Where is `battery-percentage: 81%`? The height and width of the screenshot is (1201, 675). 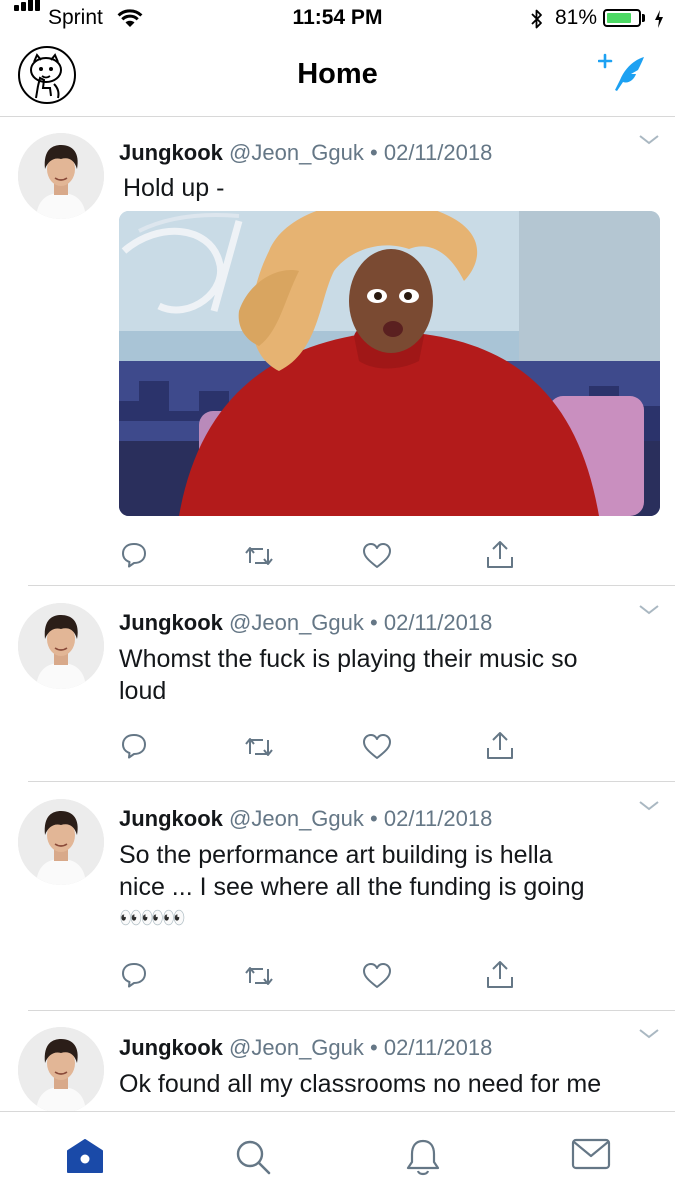
battery-percentage: 81% is located at coordinates (576, 17).